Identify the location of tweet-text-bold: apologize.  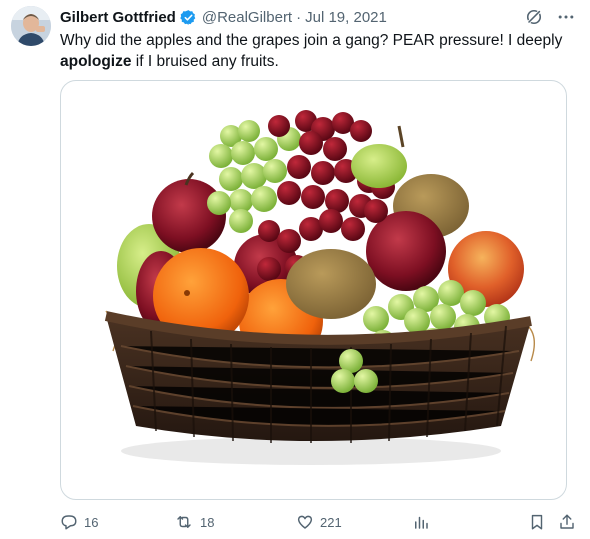
(96, 61).